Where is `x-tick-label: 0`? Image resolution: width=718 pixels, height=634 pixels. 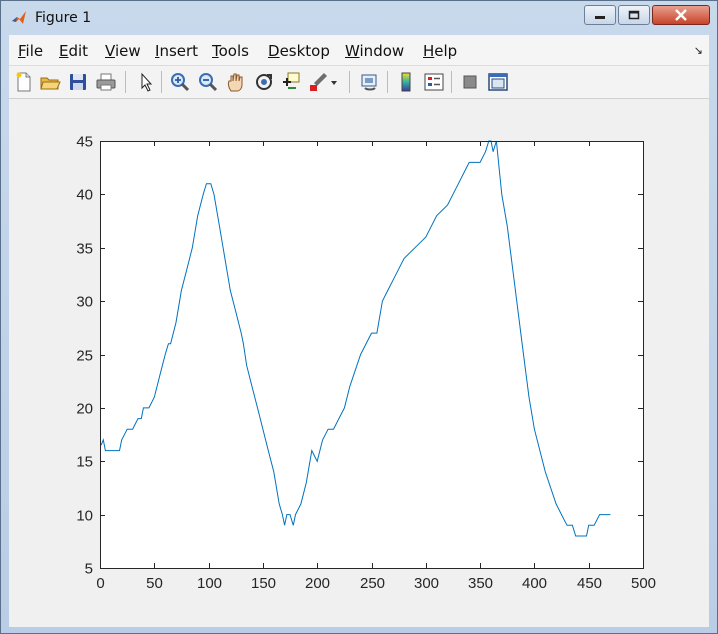 x-tick-label: 0 is located at coordinates (100, 583).